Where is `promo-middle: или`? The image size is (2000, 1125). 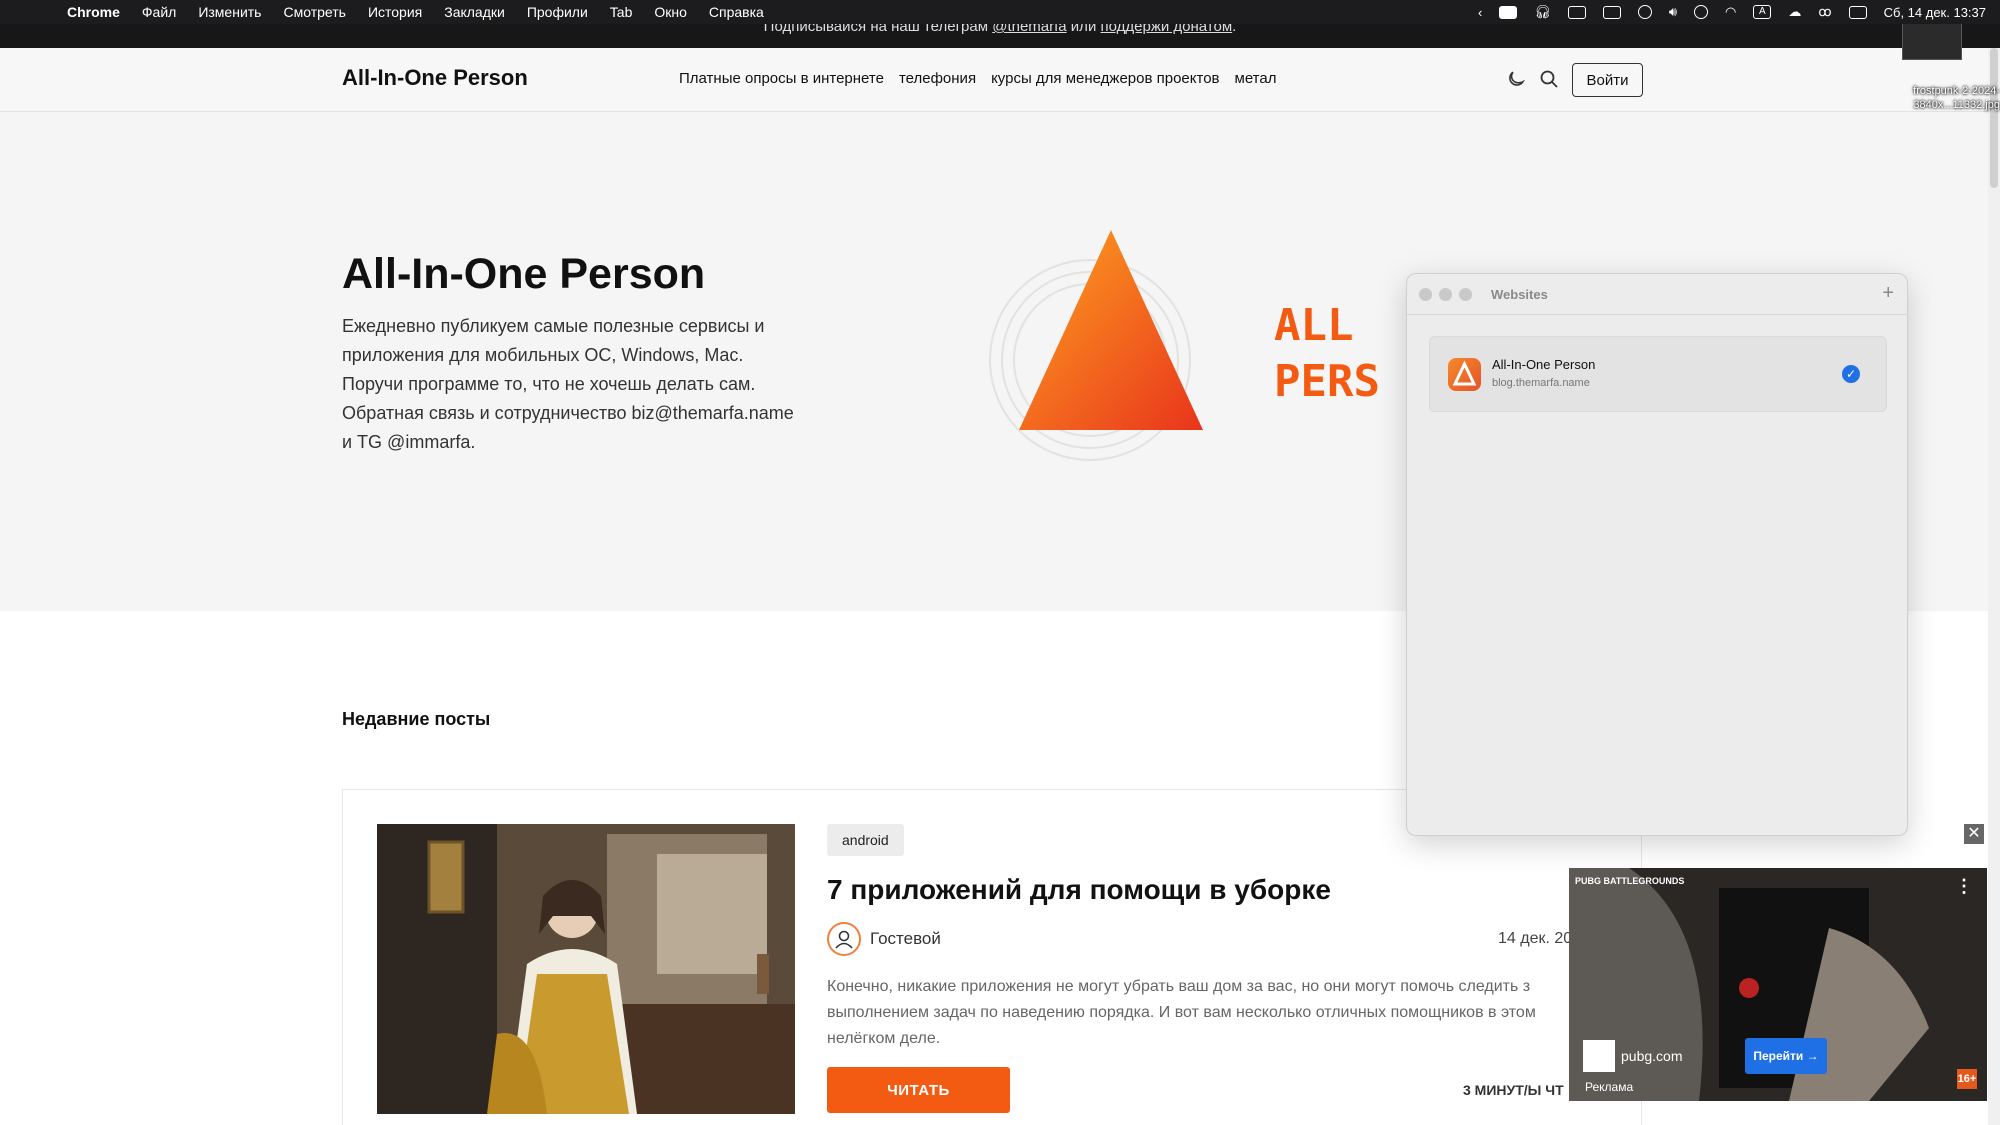 promo-middle: или is located at coordinates (1083, 29).